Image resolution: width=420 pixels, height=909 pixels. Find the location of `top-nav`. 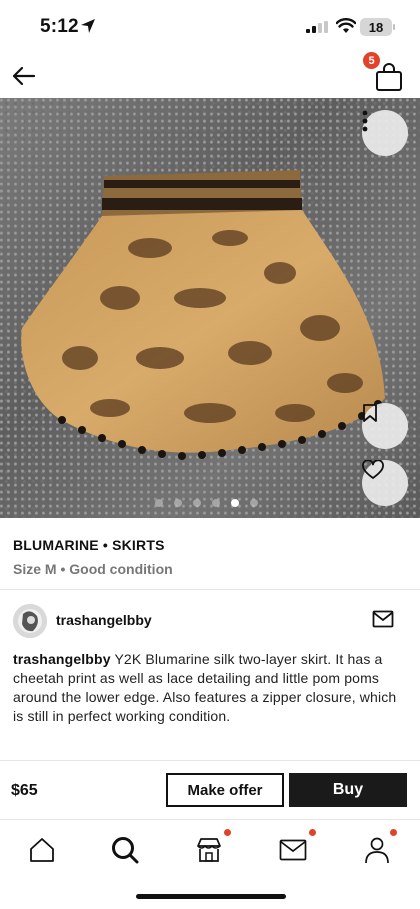

top-nav is located at coordinates (210, 75).